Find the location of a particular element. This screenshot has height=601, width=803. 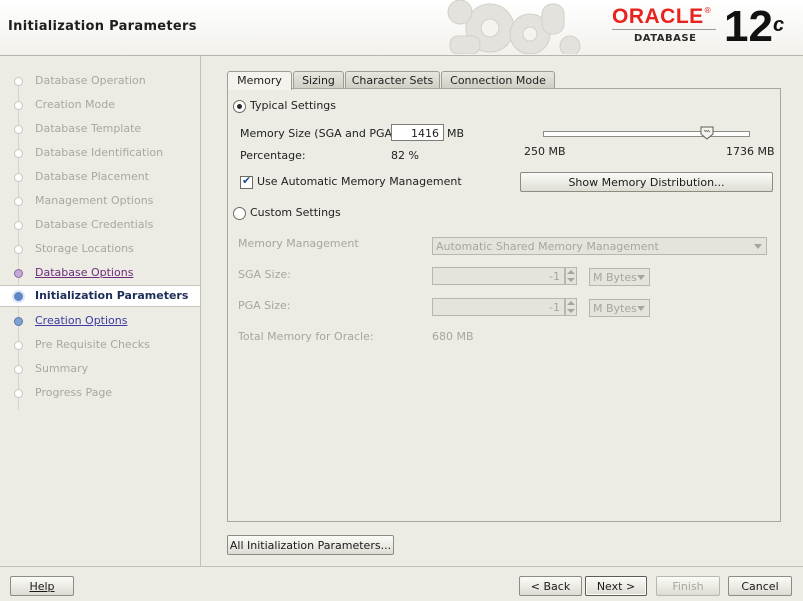

version-number: 12 is located at coordinates (748, 26).